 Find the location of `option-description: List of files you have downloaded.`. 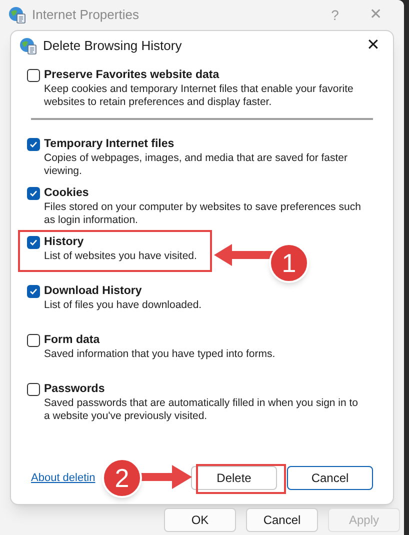

option-description: List of files you have downloaded. is located at coordinates (123, 305).